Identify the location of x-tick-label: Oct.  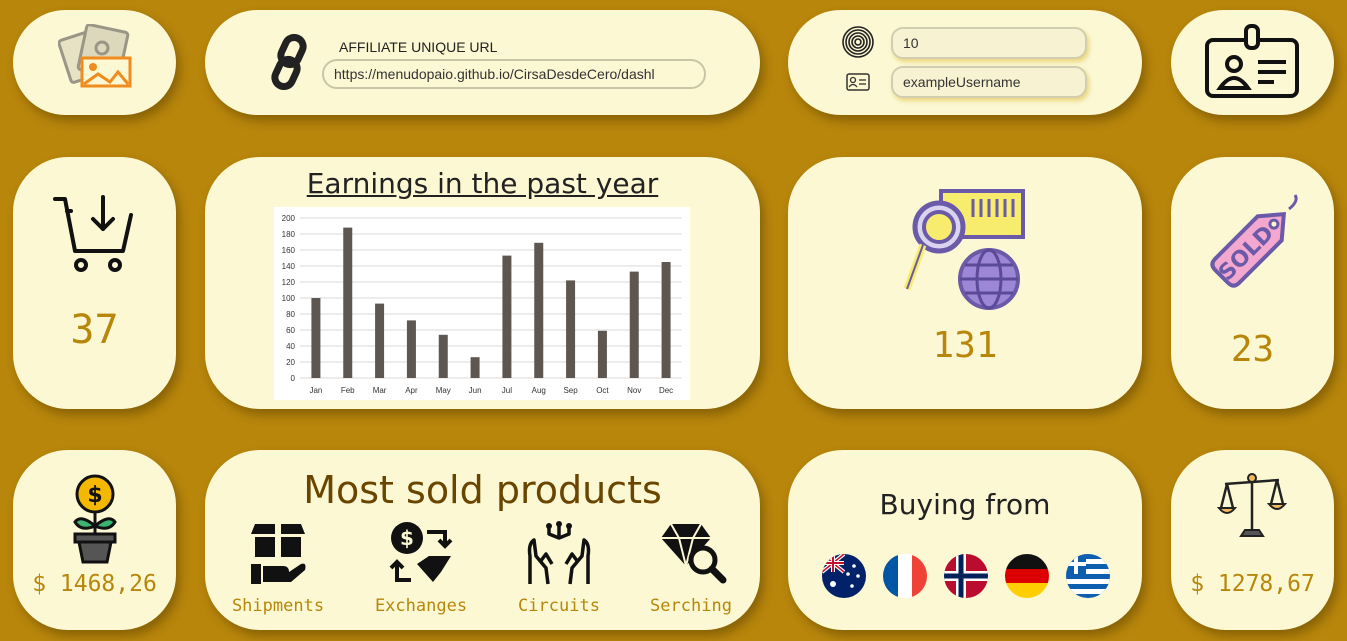
(602, 390).